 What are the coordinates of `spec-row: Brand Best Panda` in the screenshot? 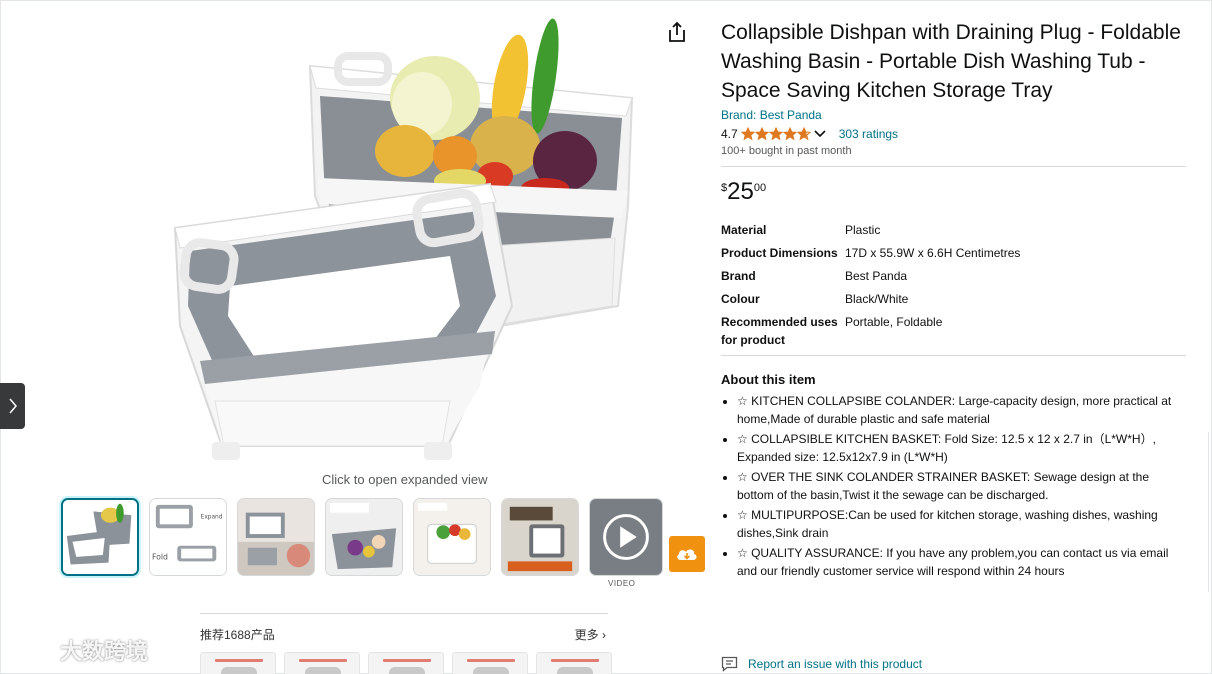 It's located at (953, 276).